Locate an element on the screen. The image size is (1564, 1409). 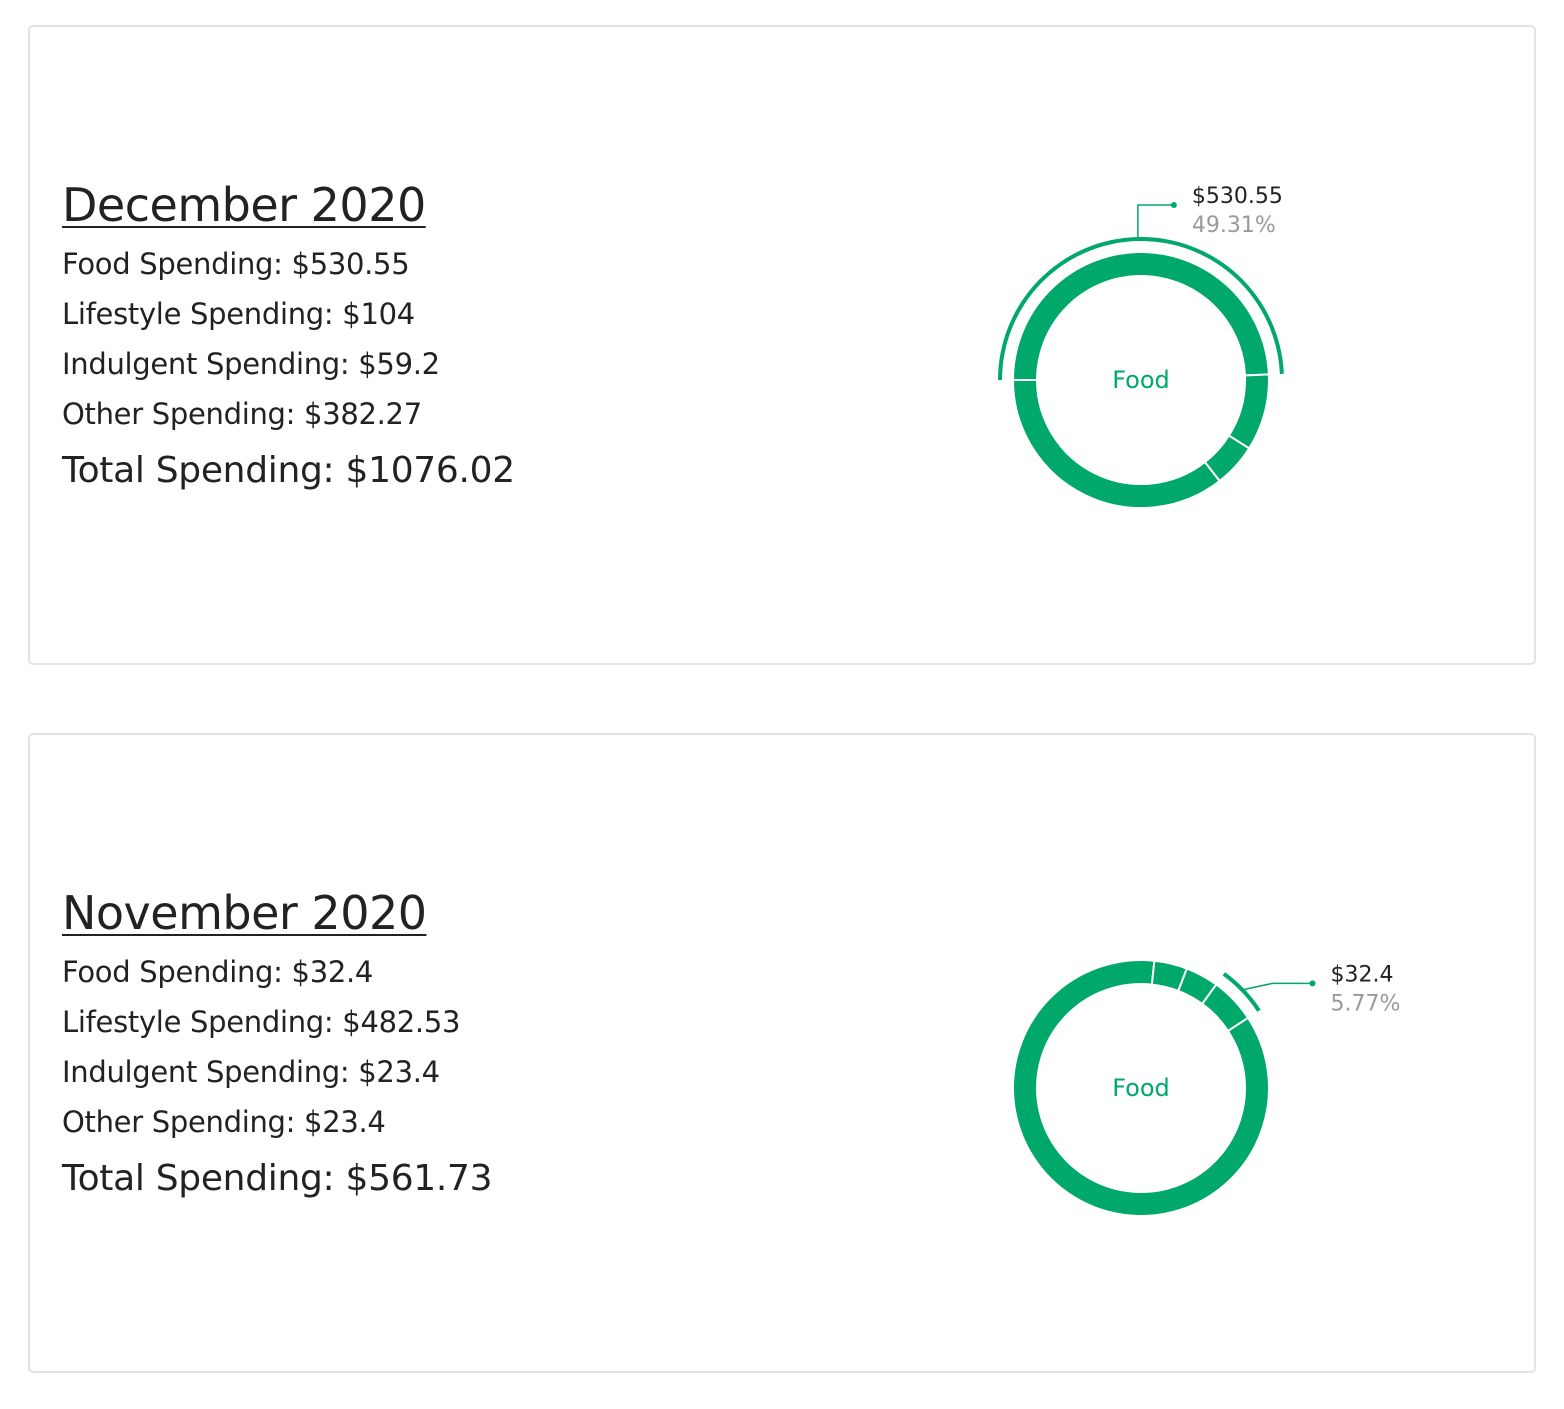
donut-slice-lifestyle is located at coordinates (1248, 411).